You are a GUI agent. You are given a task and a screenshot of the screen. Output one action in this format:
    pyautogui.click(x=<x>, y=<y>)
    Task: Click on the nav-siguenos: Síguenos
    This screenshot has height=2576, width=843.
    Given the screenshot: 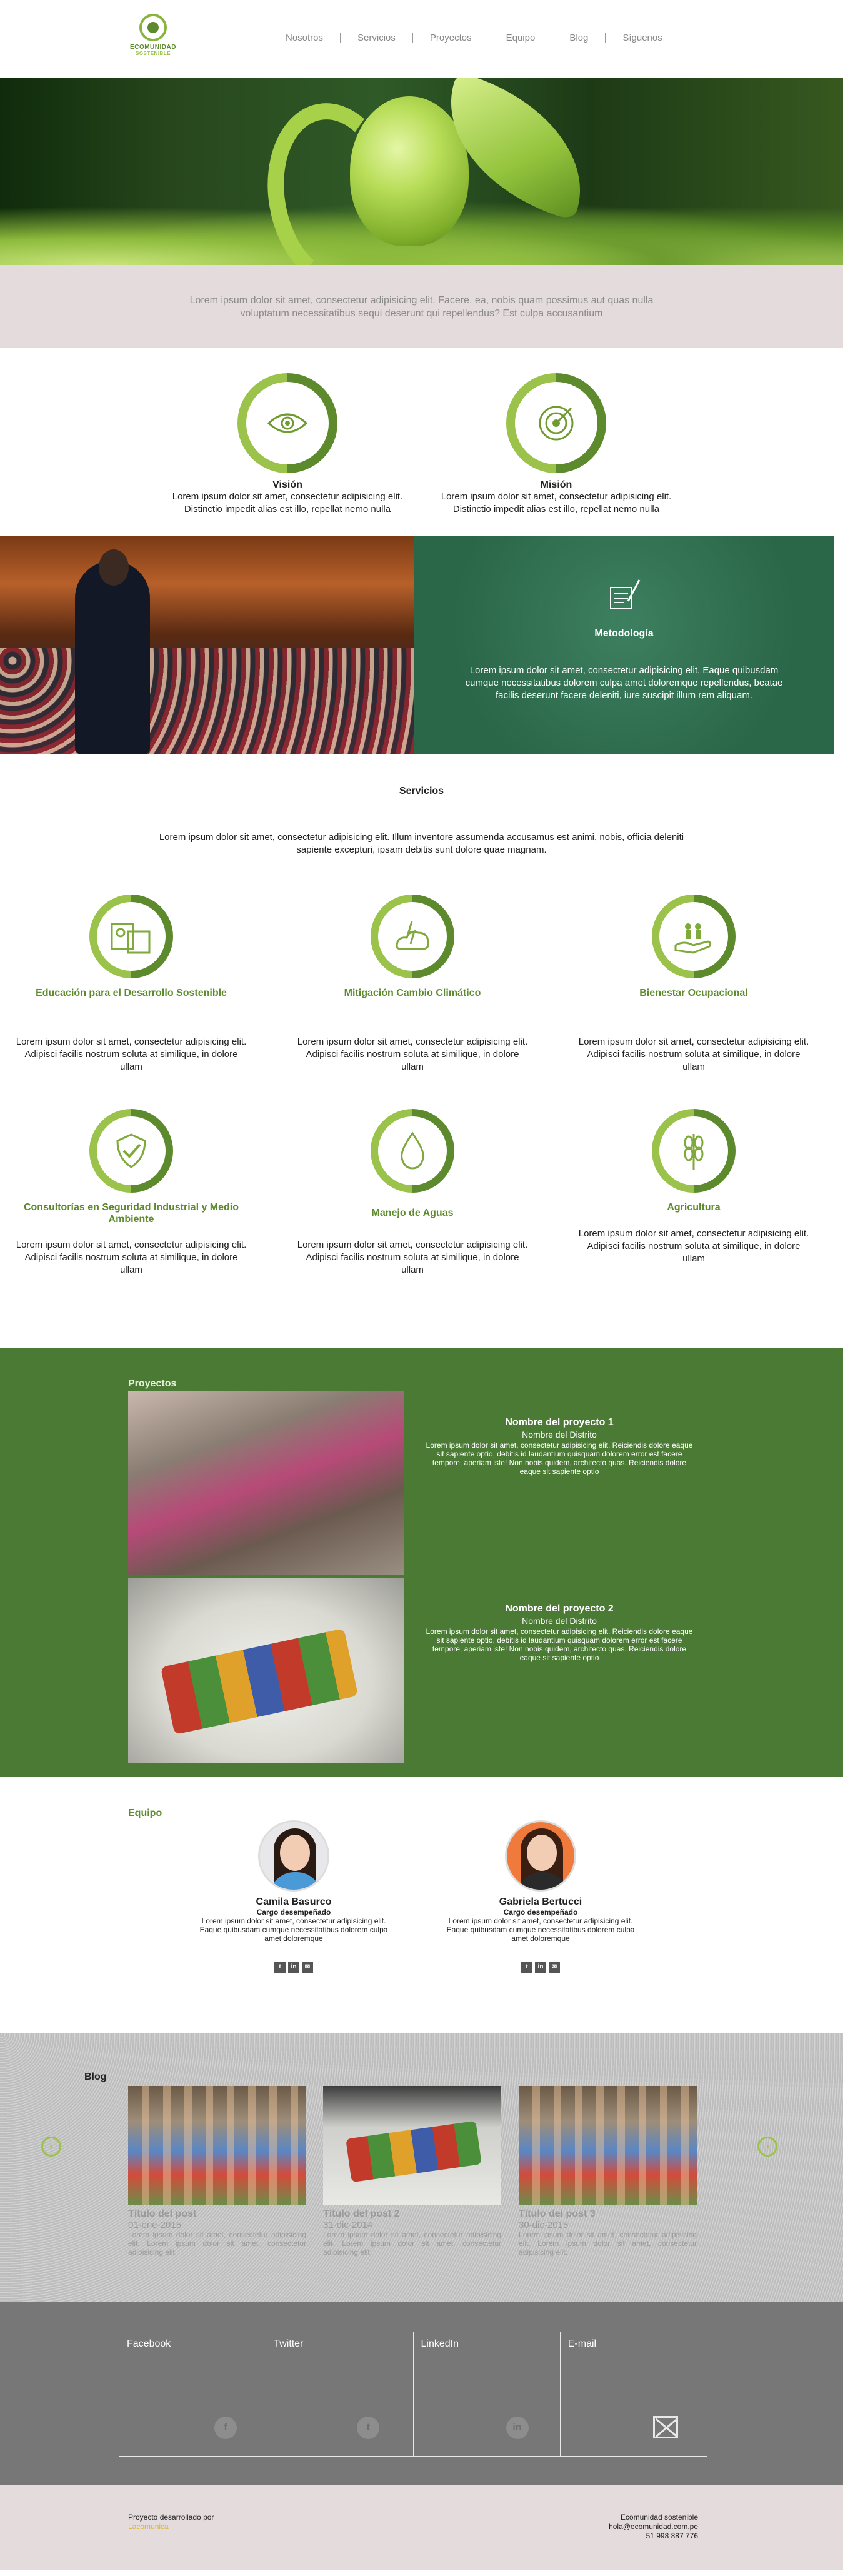 What is the action you would take?
    pyautogui.click(x=642, y=38)
    